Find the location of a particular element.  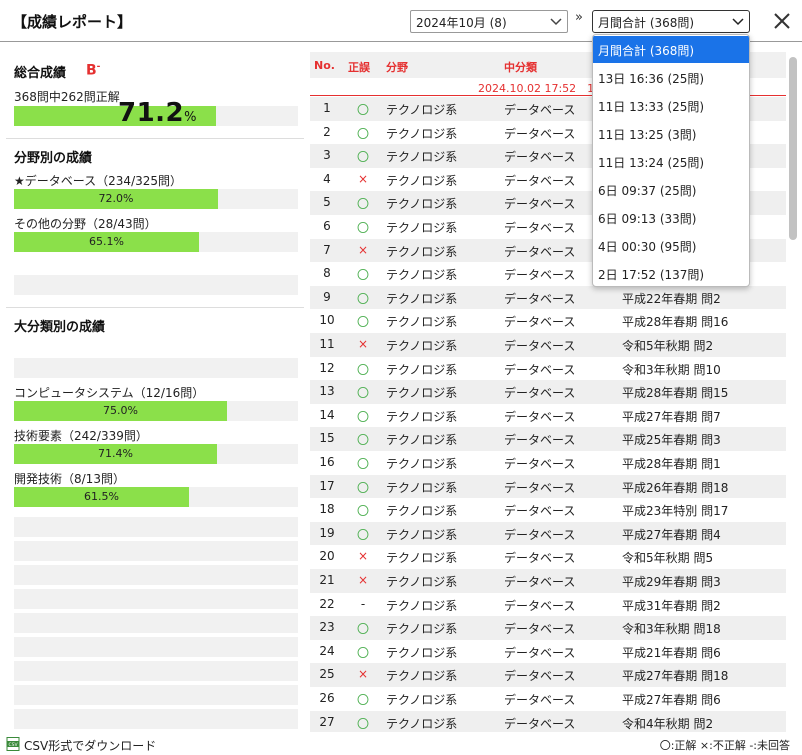

row-no: 17 is located at coordinates (327, 485).